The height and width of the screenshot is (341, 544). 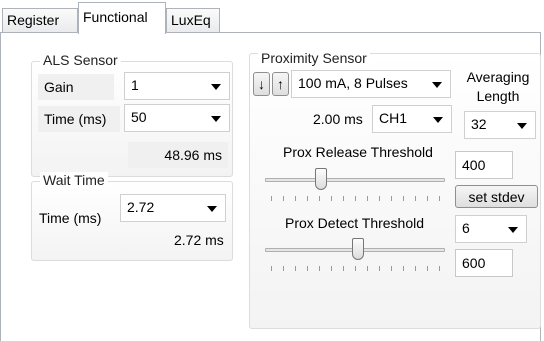 I want to click on detect-threshold-input: 600, so click(x=484, y=263).